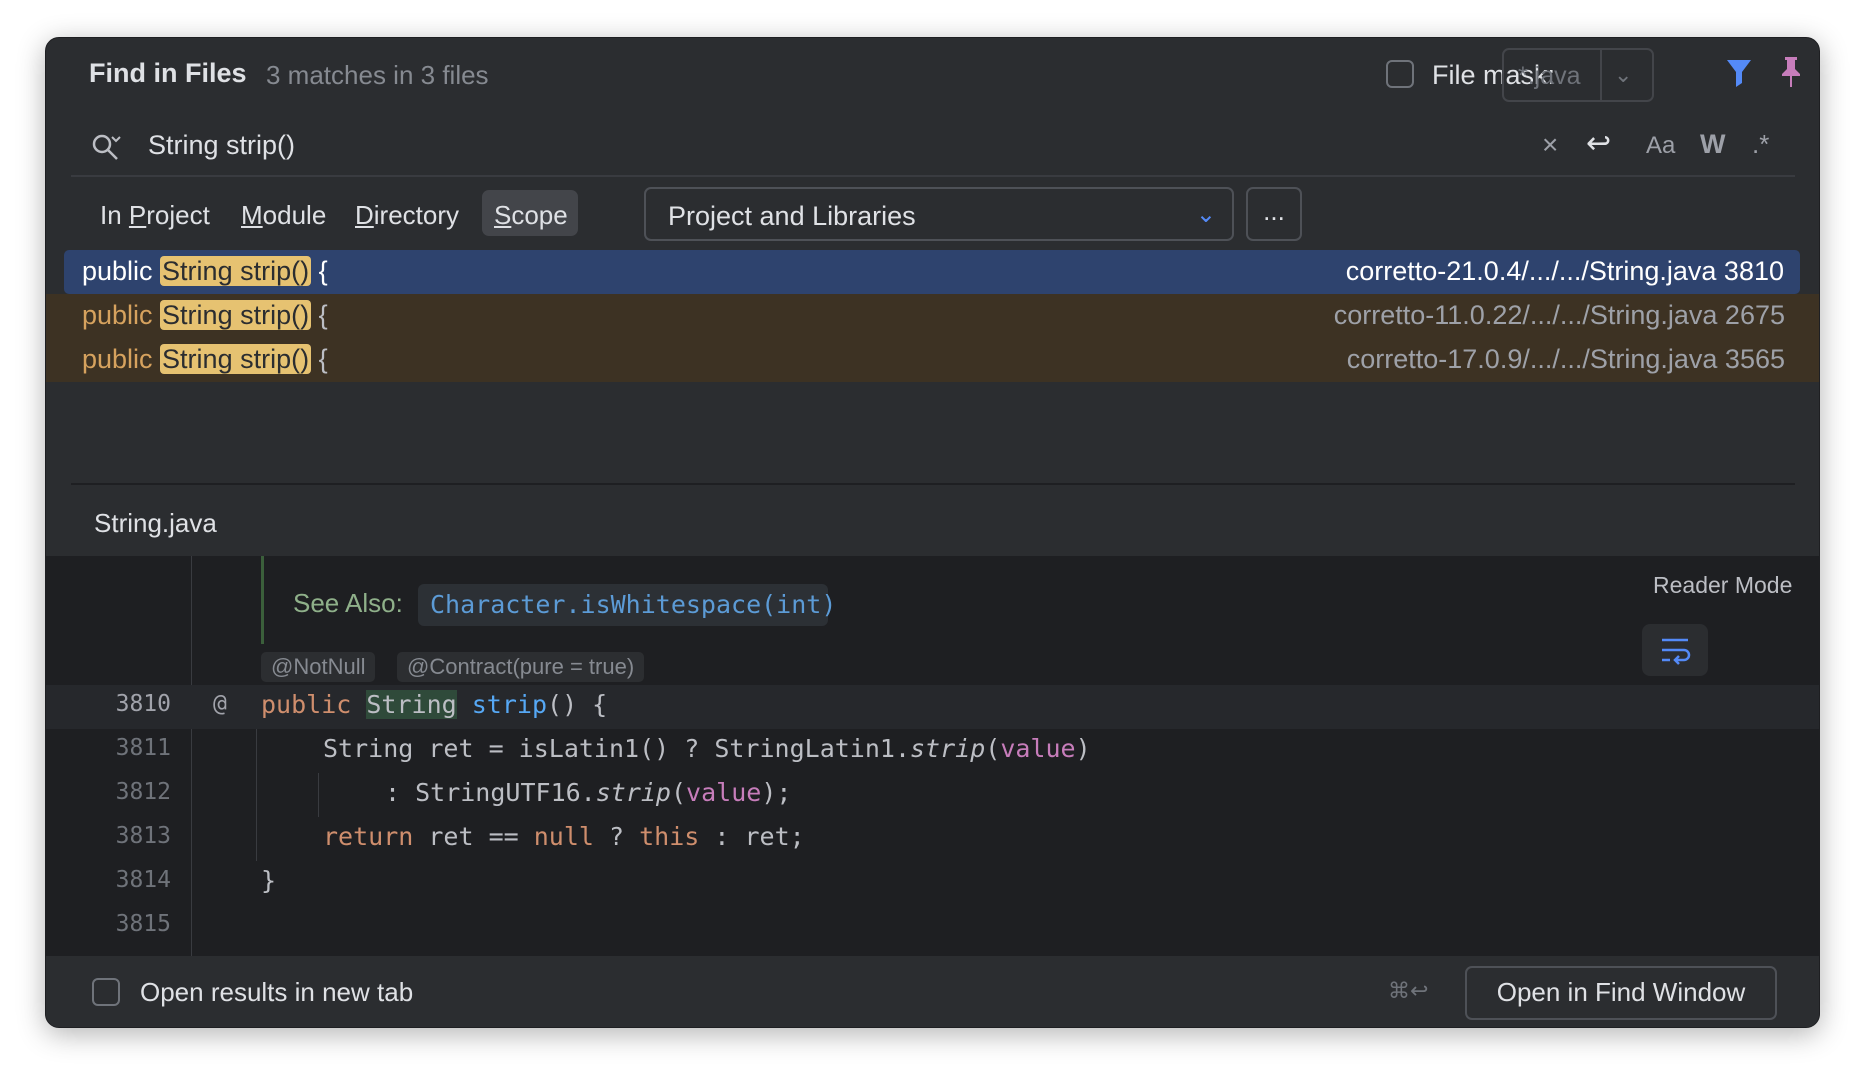  What do you see at coordinates (143, 880) in the screenshot?
I see `line-number: 3814` at bounding box center [143, 880].